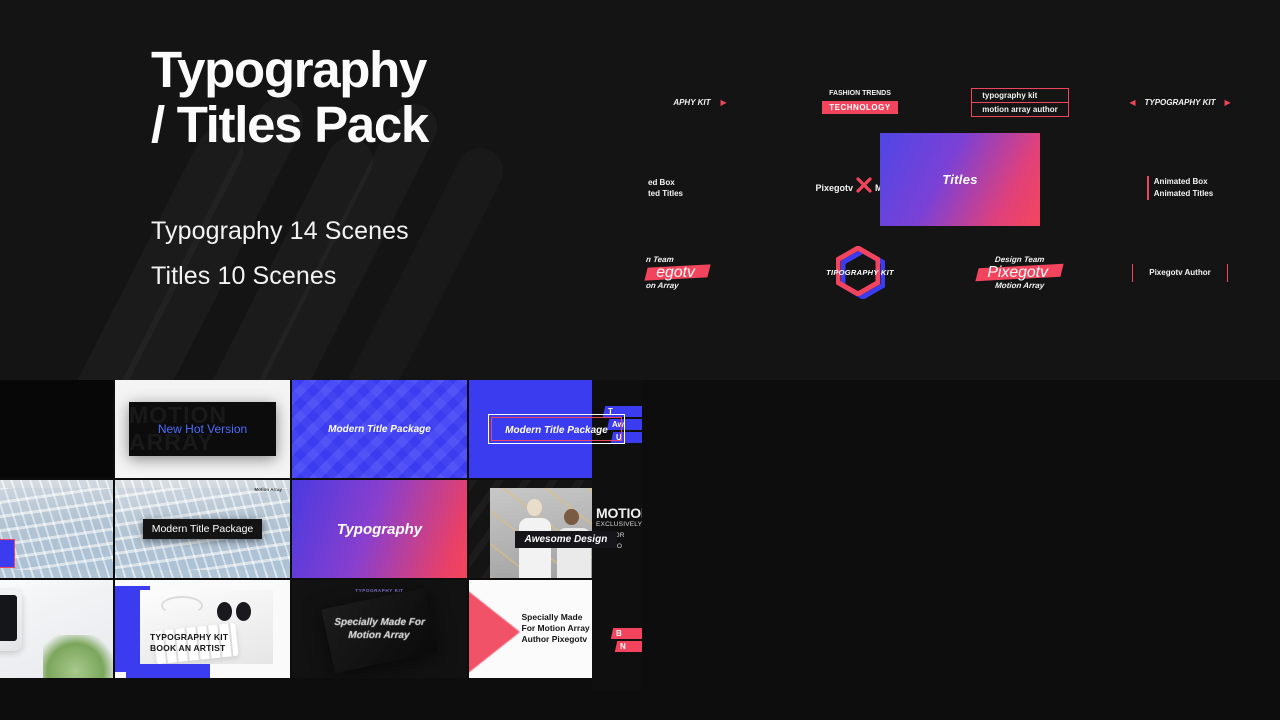 The image size is (1280, 720). Describe the element at coordinates (7, 553) in the screenshot. I see `blue-red-shape` at that location.